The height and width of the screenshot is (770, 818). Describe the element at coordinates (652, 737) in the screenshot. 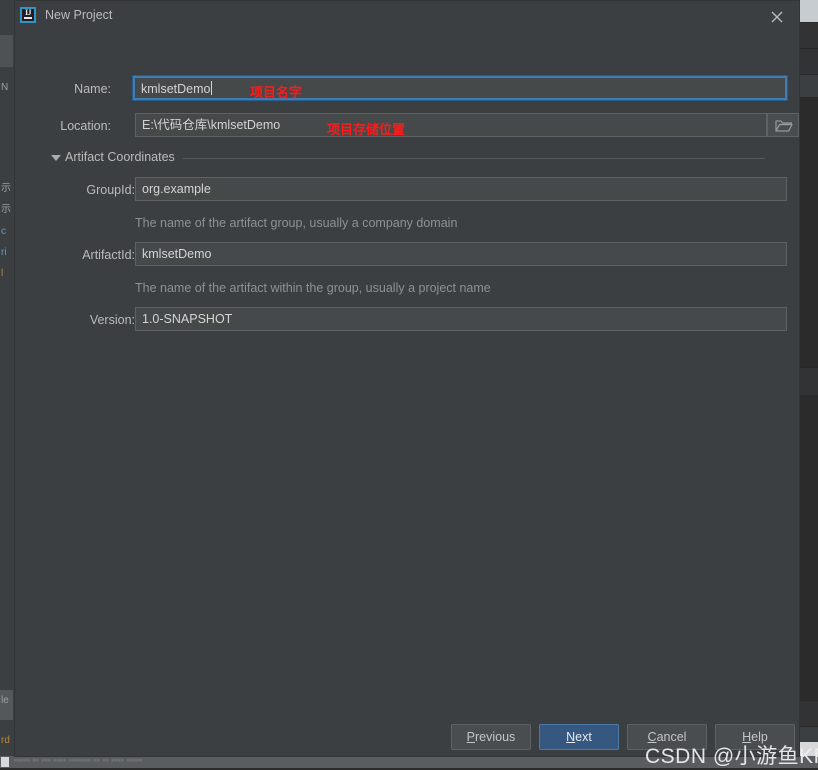

I see `cancel-button-mnemonic: C` at that location.